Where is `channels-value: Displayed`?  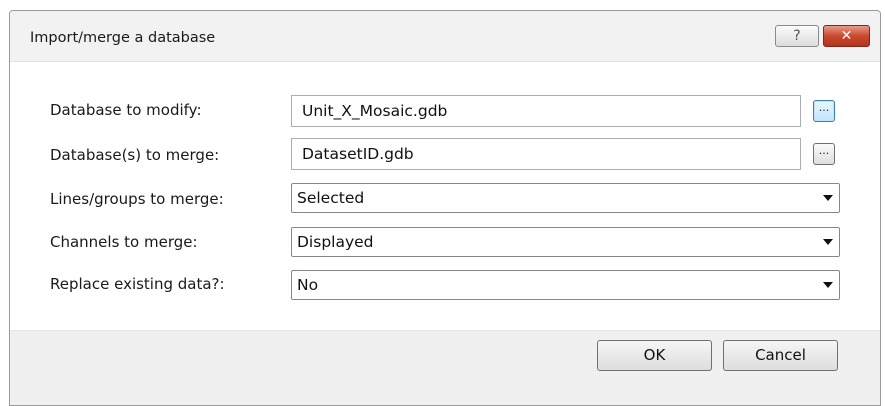 channels-value: Displayed is located at coordinates (335, 242).